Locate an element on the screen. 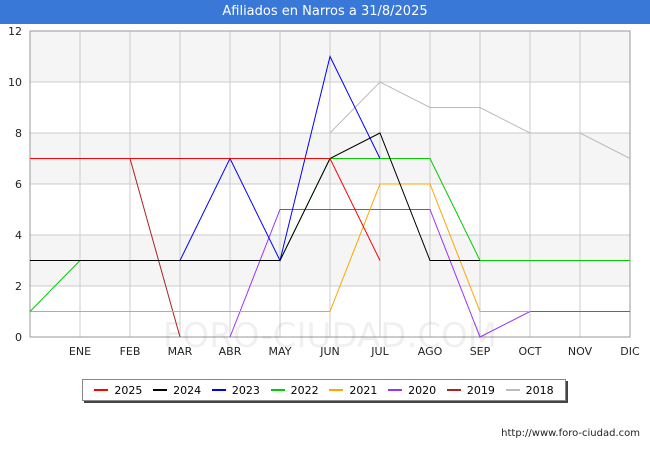 This screenshot has width=650, height=450. legend-label: 2024 is located at coordinates (187, 390).